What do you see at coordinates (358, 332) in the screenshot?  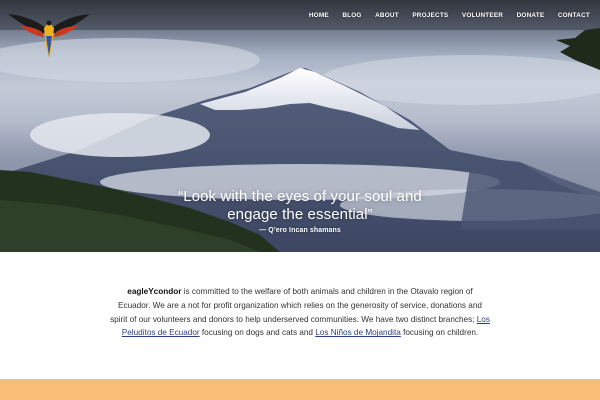 I see `link-los-ninos: Los Niños de Mojandita` at bounding box center [358, 332].